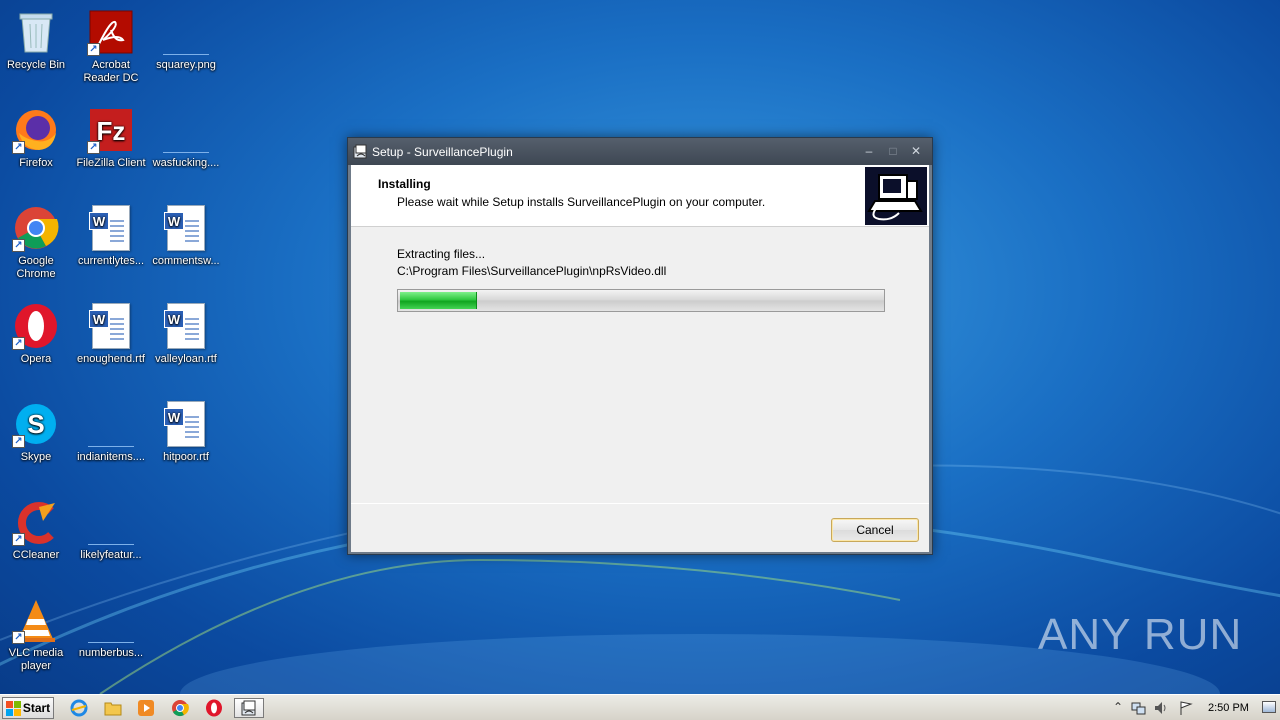 The image size is (1280, 720). What do you see at coordinates (869, 151) in the screenshot?
I see `minimize-button: –` at bounding box center [869, 151].